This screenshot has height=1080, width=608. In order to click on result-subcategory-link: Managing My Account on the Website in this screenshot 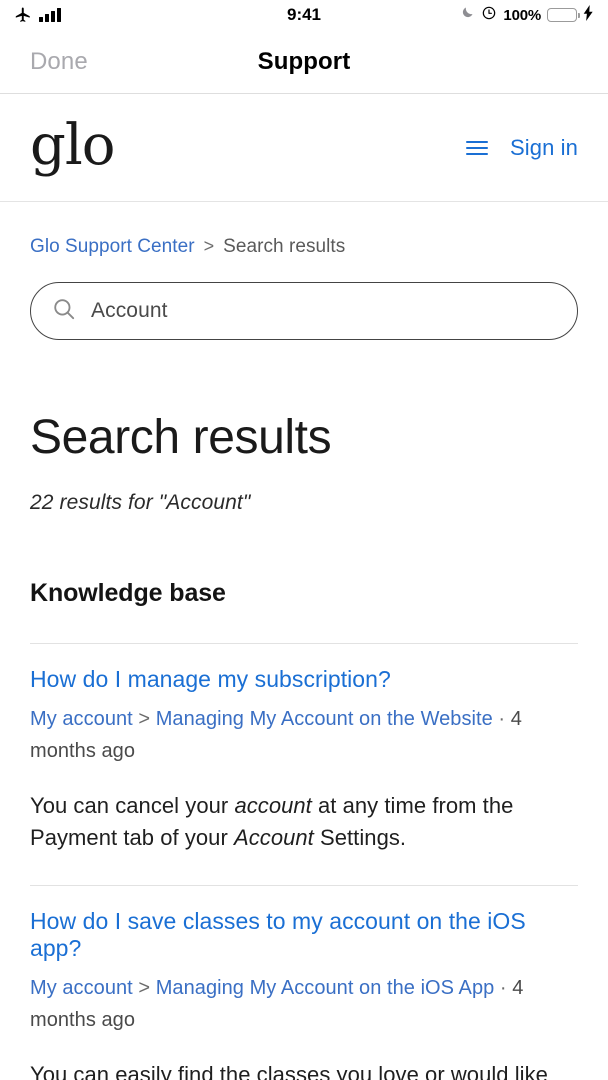, I will do `click(324, 719)`.